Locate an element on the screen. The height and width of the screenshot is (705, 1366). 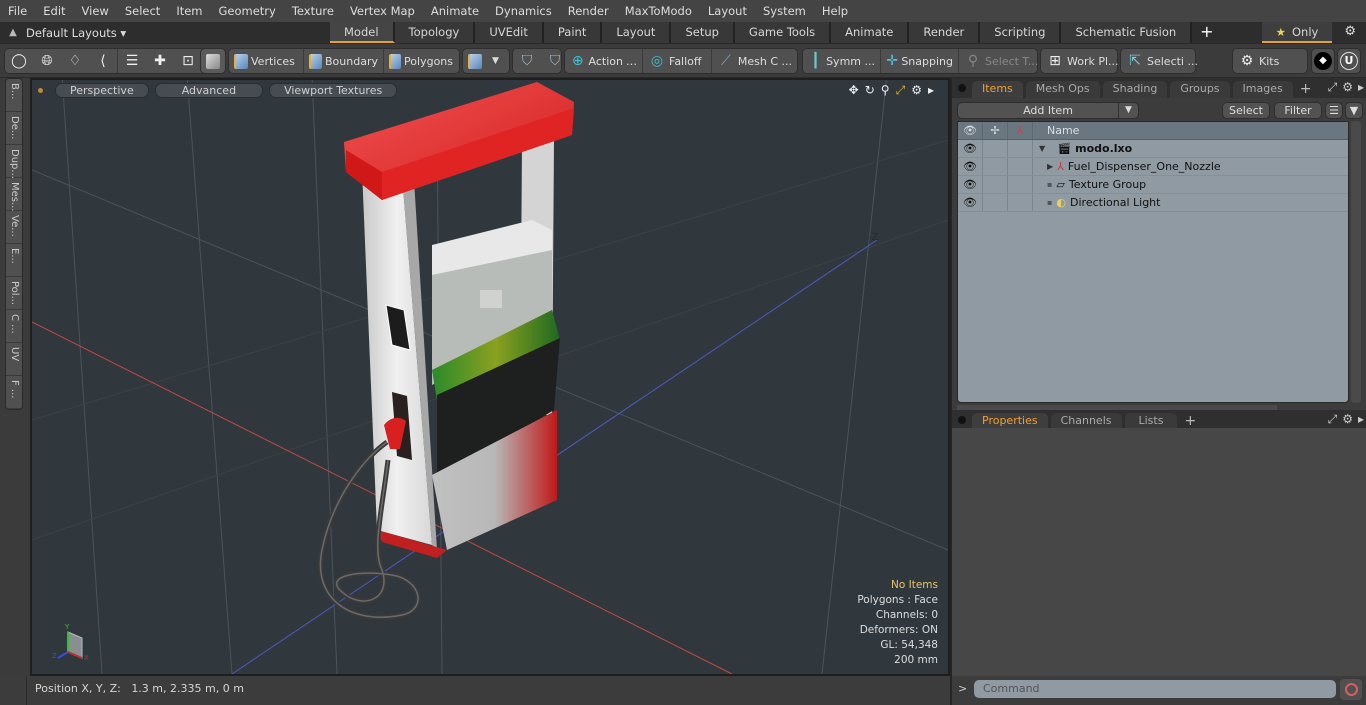
kits-button: ⚙ Kits is located at coordinates (1270, 61).